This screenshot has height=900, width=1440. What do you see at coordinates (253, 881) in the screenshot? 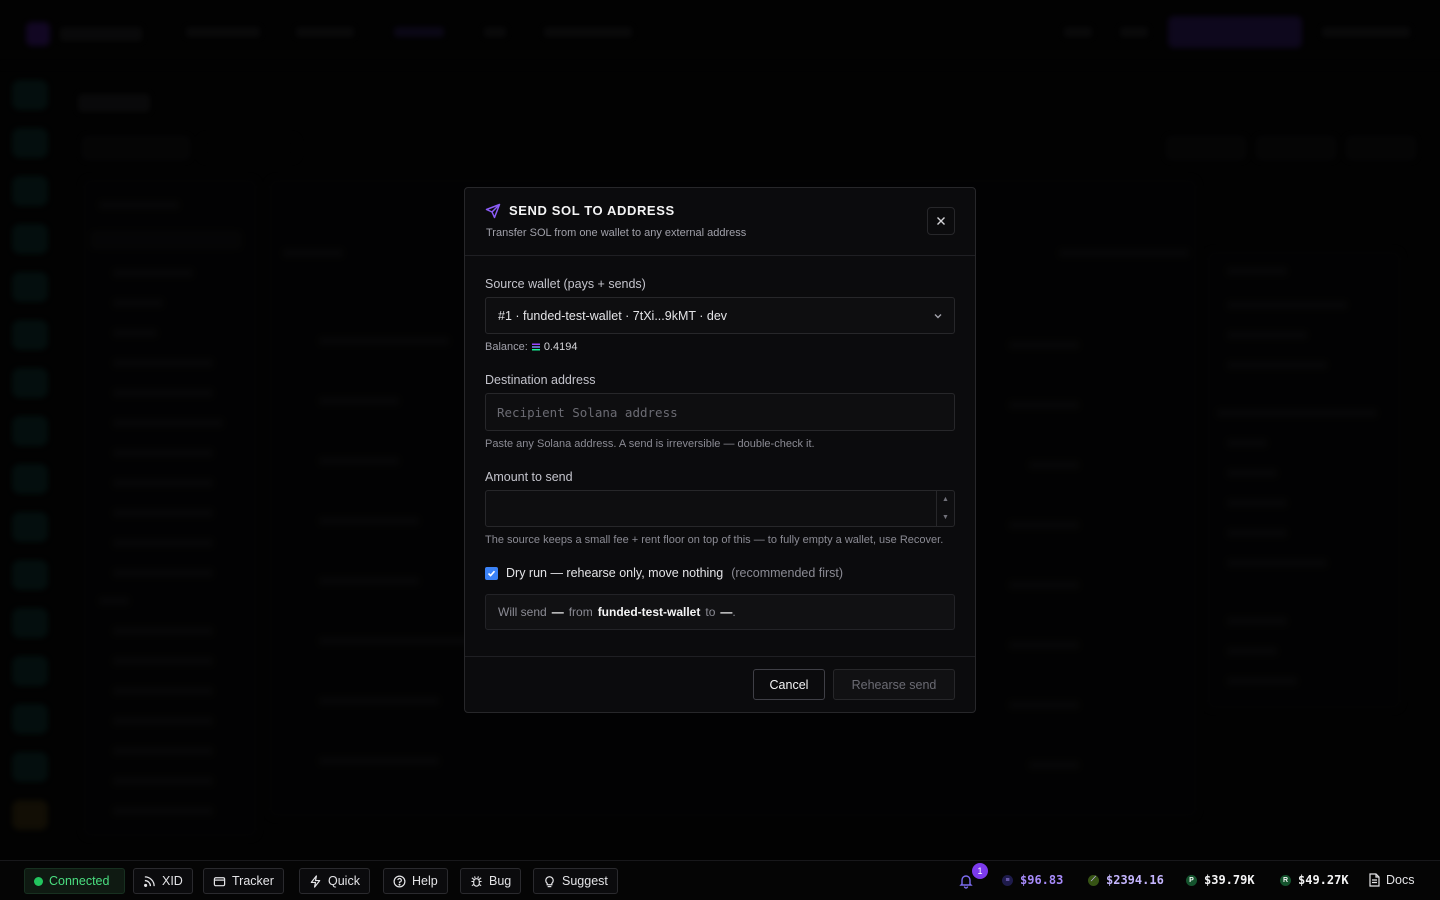
I see `tracker-label: Tracker` at bounding box center [253, 881].